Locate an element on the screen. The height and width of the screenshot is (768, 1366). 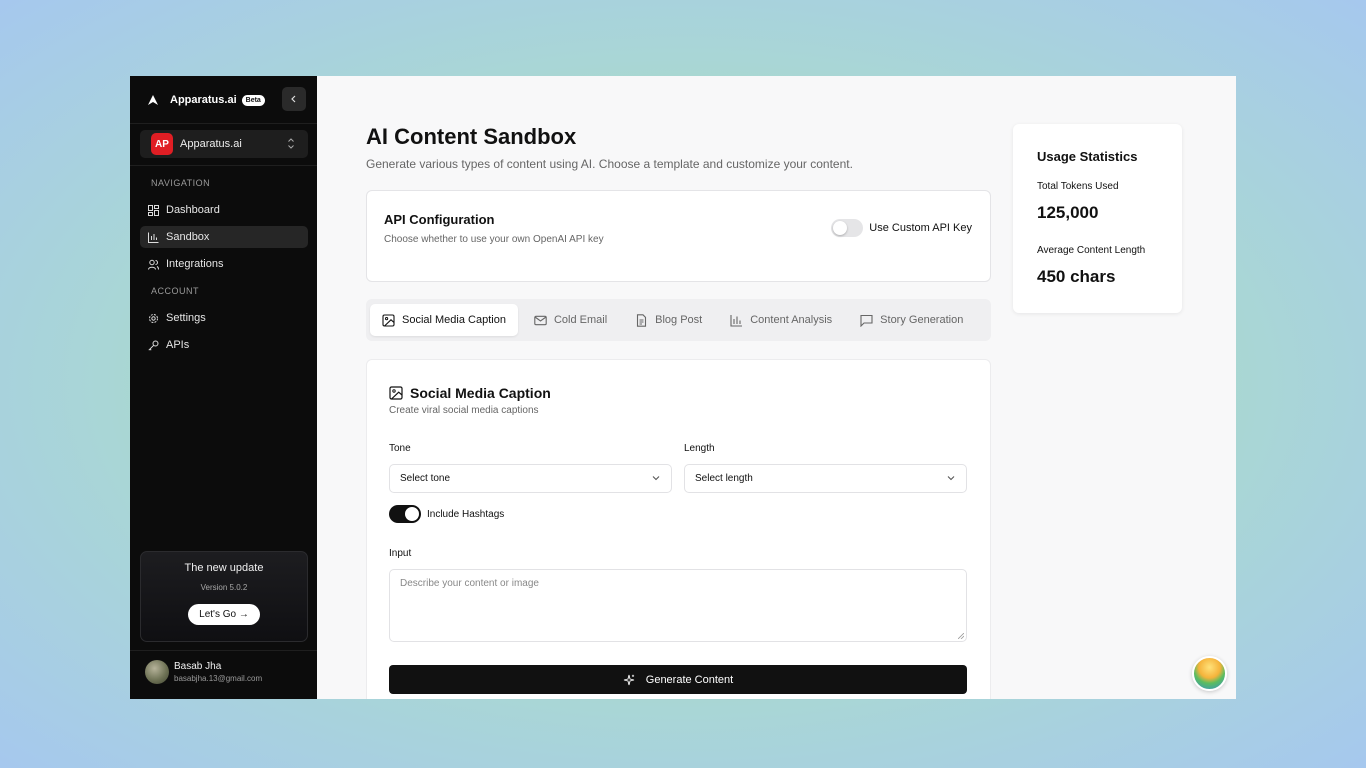
tone-select: Select tone is located at coordinates (530, 478).